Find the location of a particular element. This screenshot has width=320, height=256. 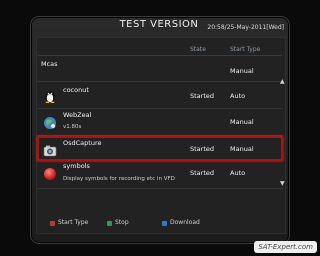

list-item-mcas: Mcas Manual is located at coordinates (160, 69).